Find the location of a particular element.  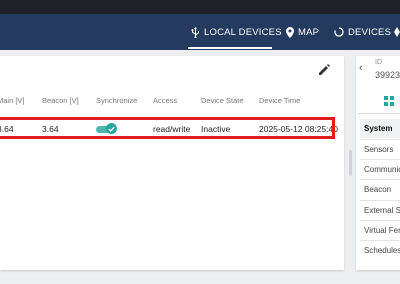

side-item-system: System is located at coordinates (380, 128).